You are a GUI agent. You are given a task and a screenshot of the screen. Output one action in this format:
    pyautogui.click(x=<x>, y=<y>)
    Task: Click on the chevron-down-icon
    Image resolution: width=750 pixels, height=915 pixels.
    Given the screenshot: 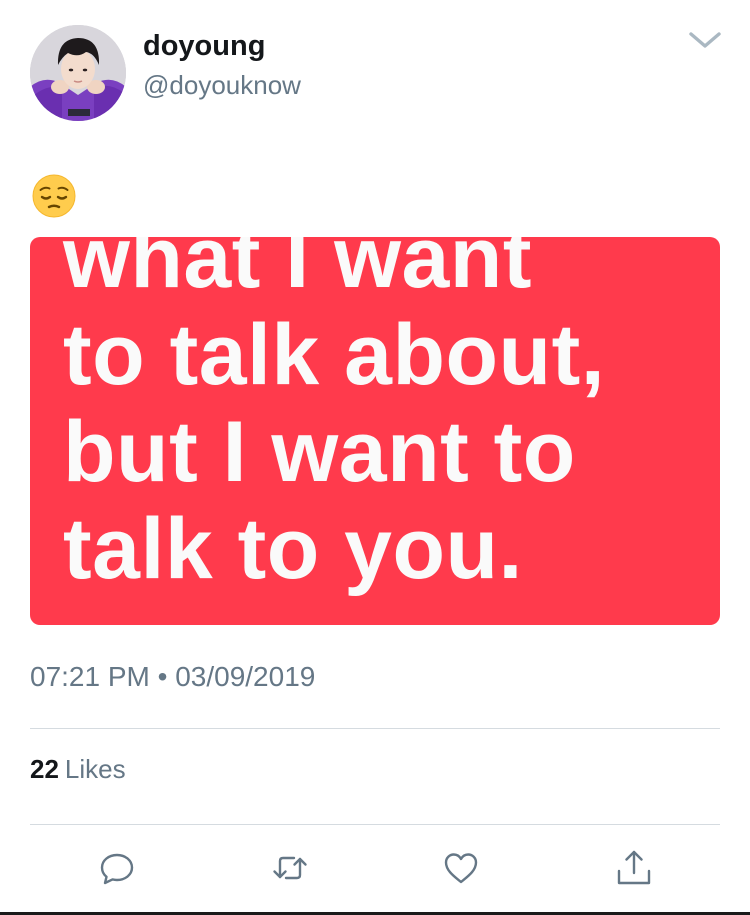 What is the action you would take?
    pyautogui.click(x=705, y=40)
    